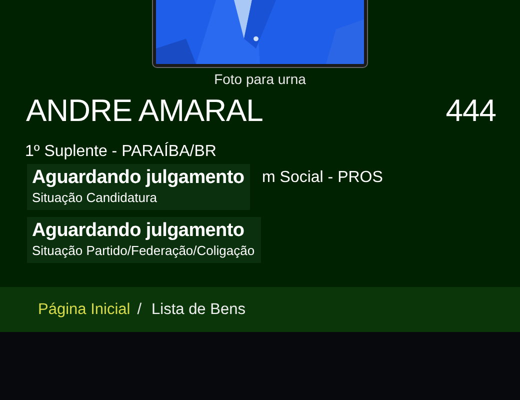 This screenshot has height=400, width=520. Describe the element at coordinates (322, 178) in the screenshot. I see `candidate-party: m Social - PROS` at that location.